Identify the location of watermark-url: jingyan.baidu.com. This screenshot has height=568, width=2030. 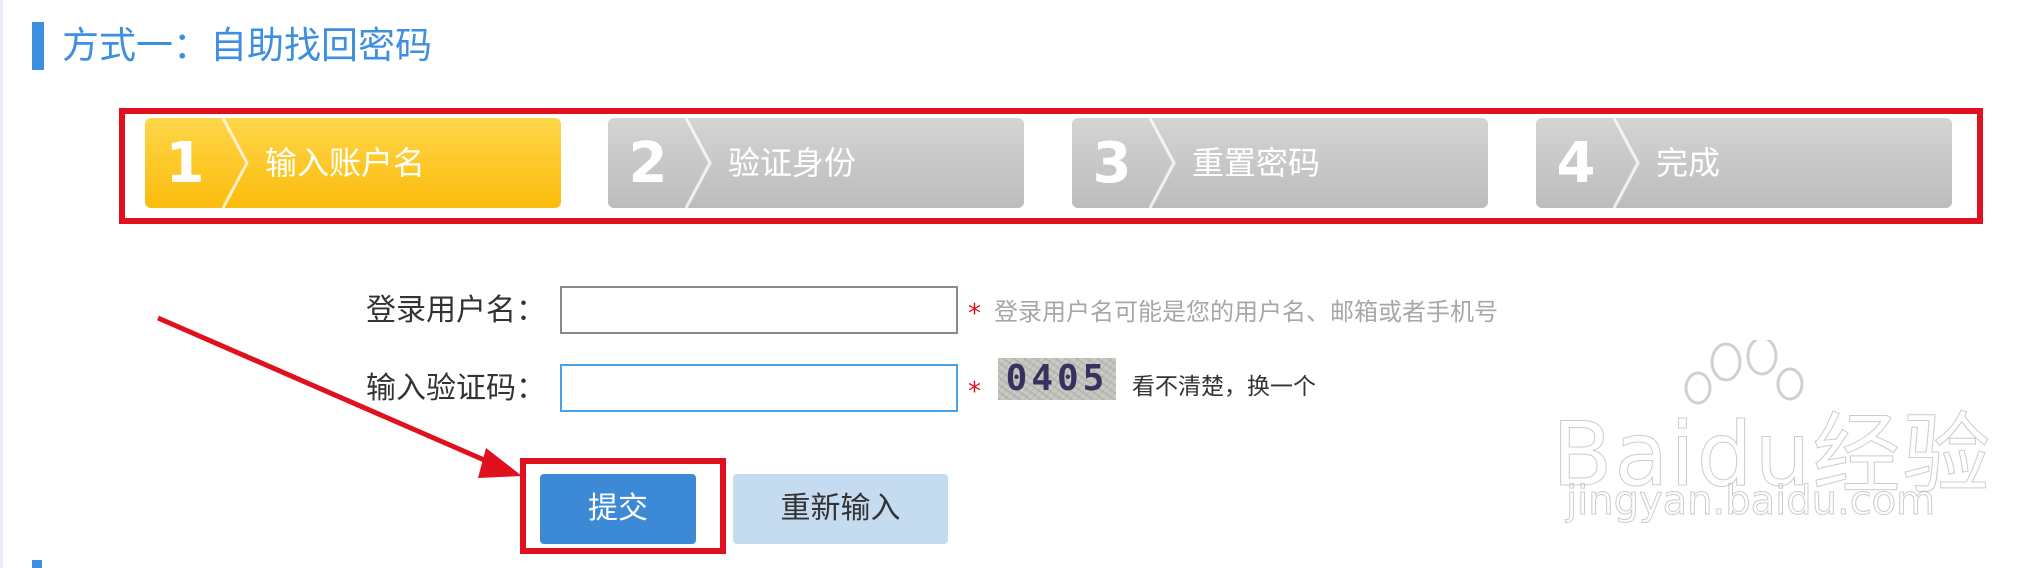
(1750, 501).